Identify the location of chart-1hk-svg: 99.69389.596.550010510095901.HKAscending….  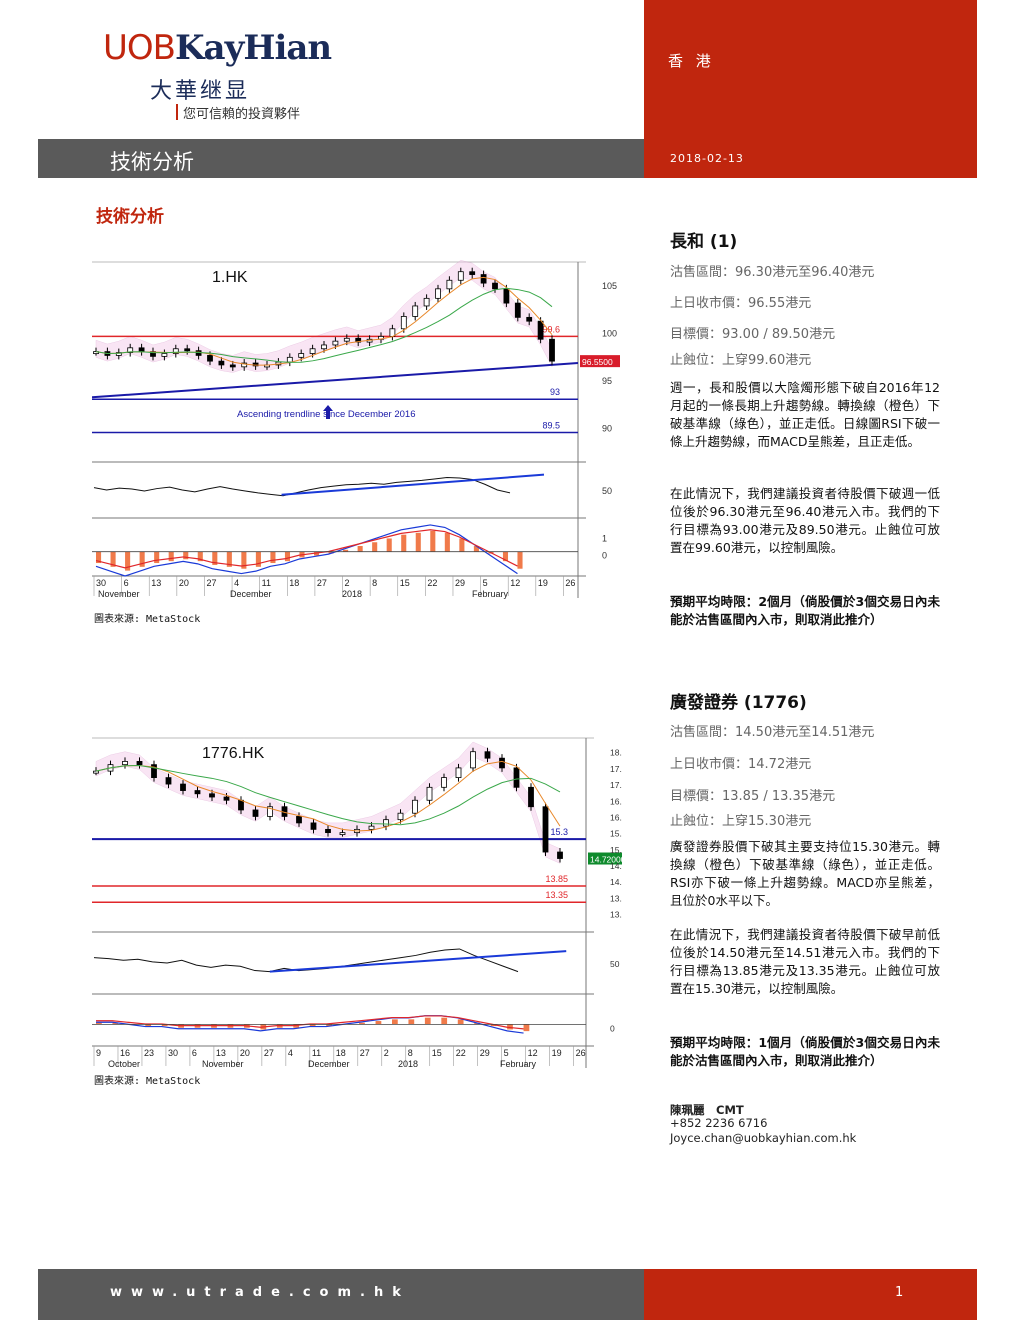
(355, 429).